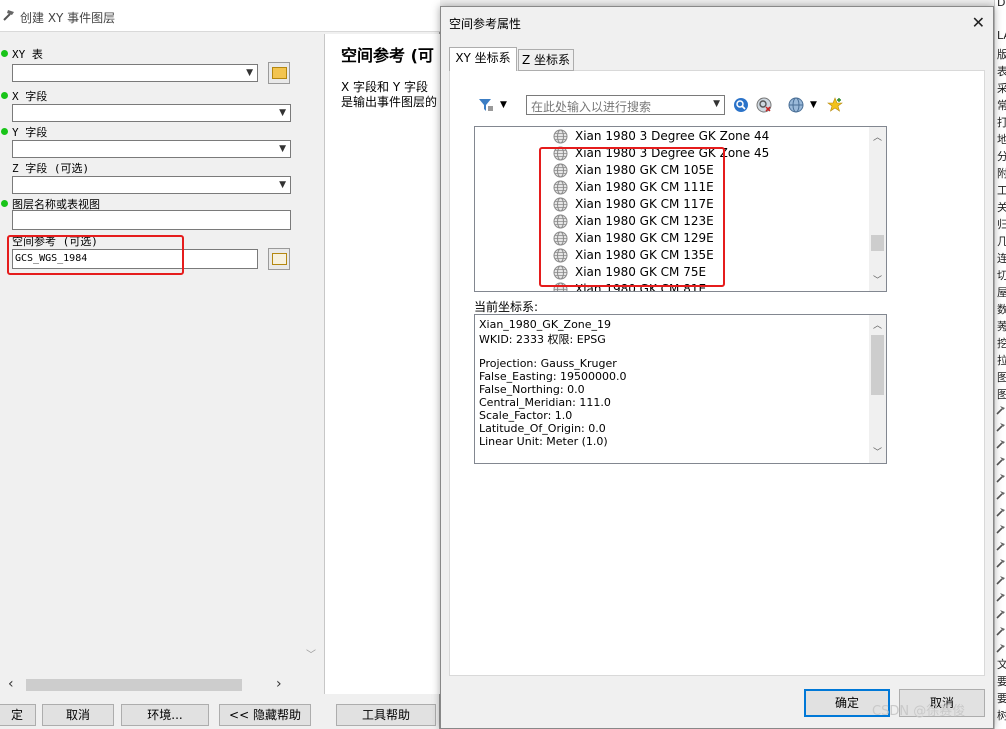 This screenshot has width=1006, height=729. Describe the element at coordinates (1001, 207) in the screenshot. I see `strip-item: 关` at that location.